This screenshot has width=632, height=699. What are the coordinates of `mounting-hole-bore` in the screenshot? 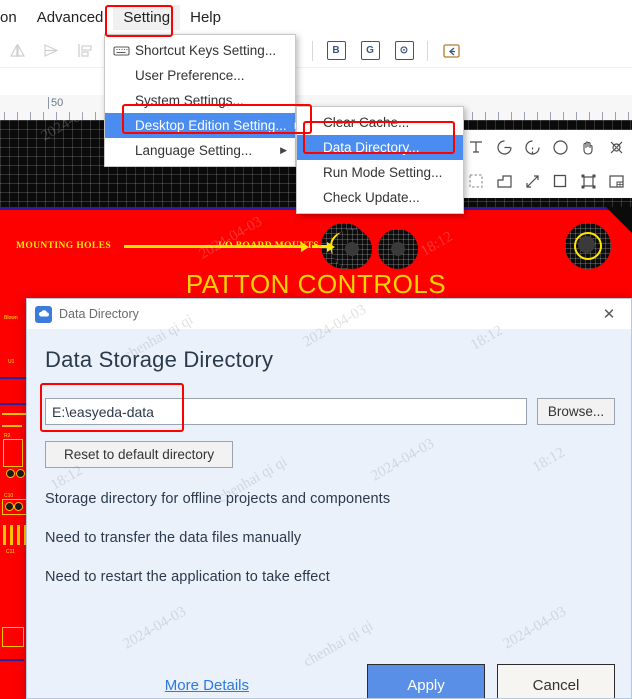 It's located at (586, 244).